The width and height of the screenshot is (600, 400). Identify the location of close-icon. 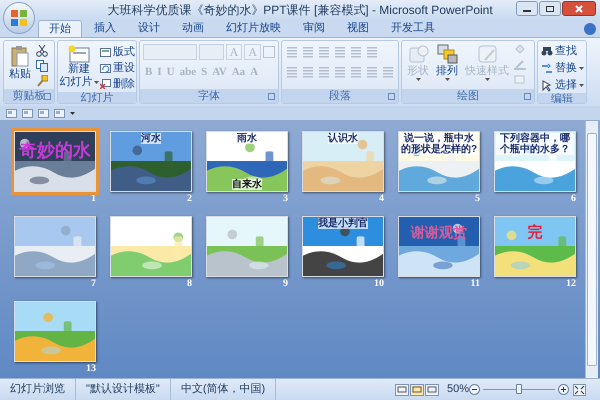
(579, 8).